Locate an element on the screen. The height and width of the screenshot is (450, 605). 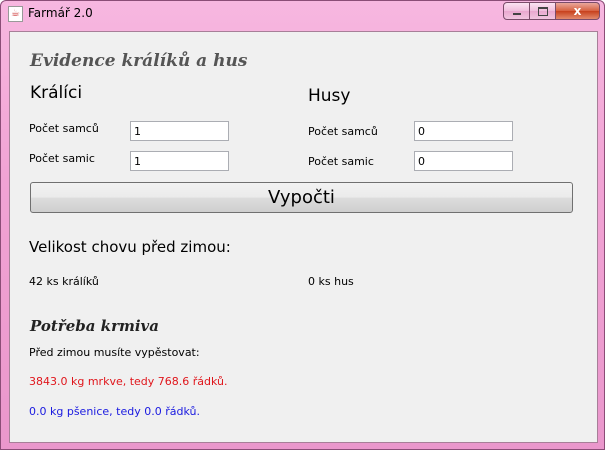
rabbits-count: 42 ks králíků is located at coordinates (64, 281).